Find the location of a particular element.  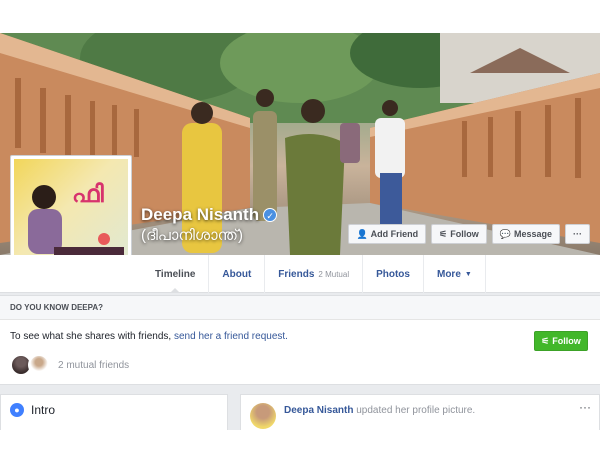

globe-icon: ● is located at coordinates (17, 410).